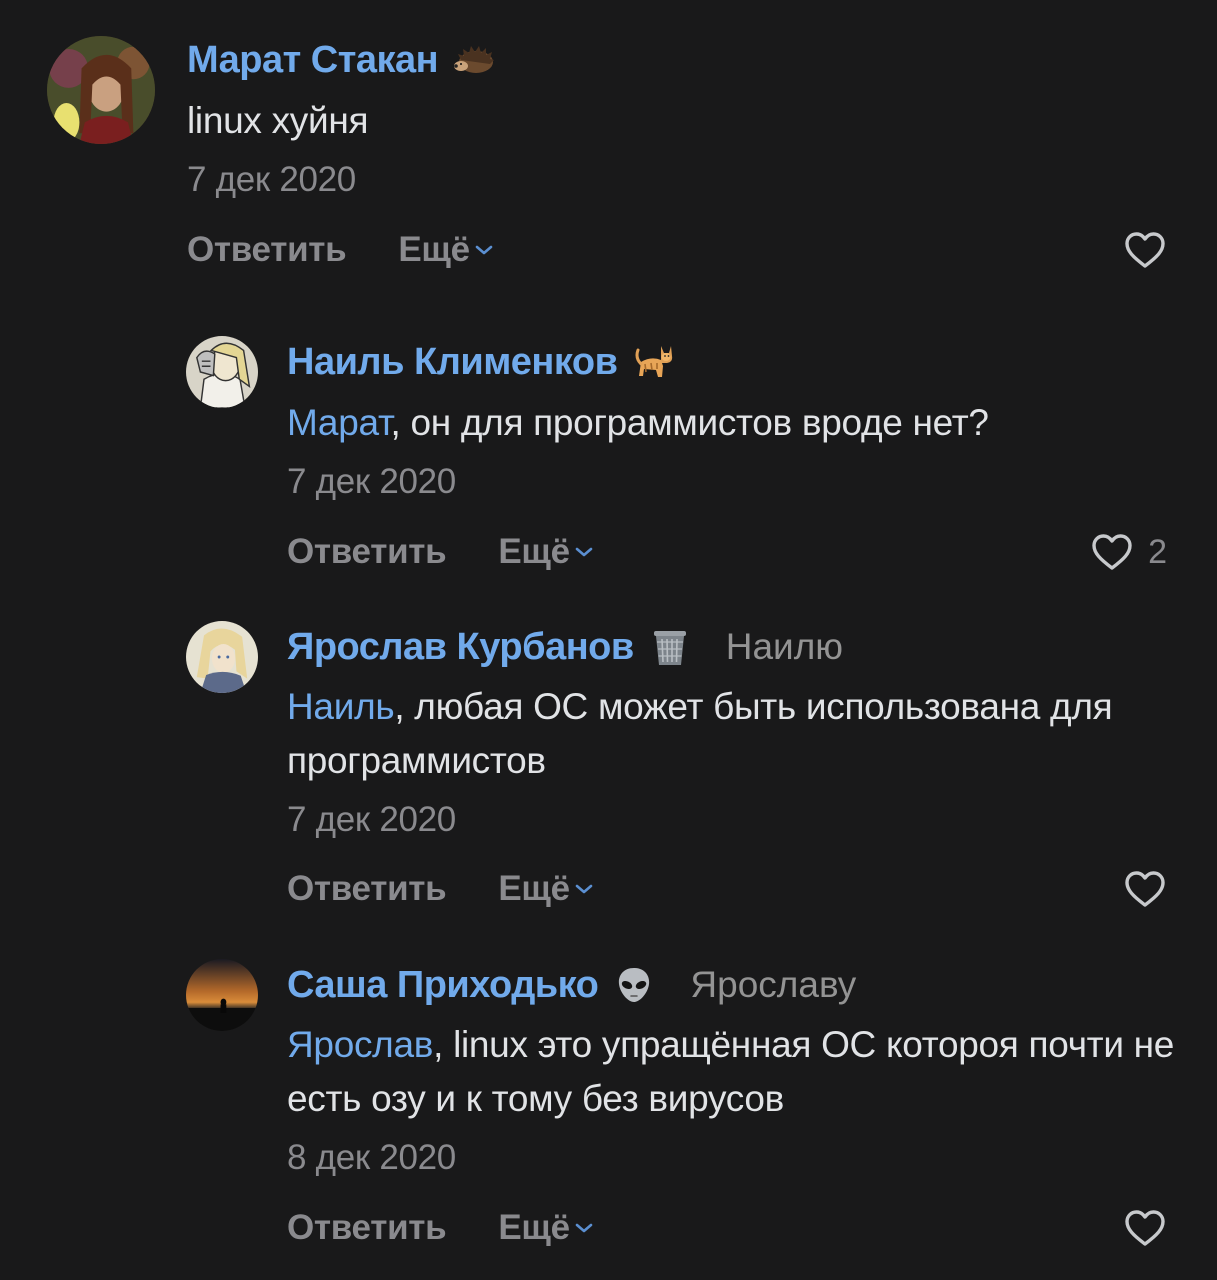 The width and height of the screenshot is (1217, 1280). Describe the element at coordinates (222, 995) in the screenshot. I see `avatar` at that location.